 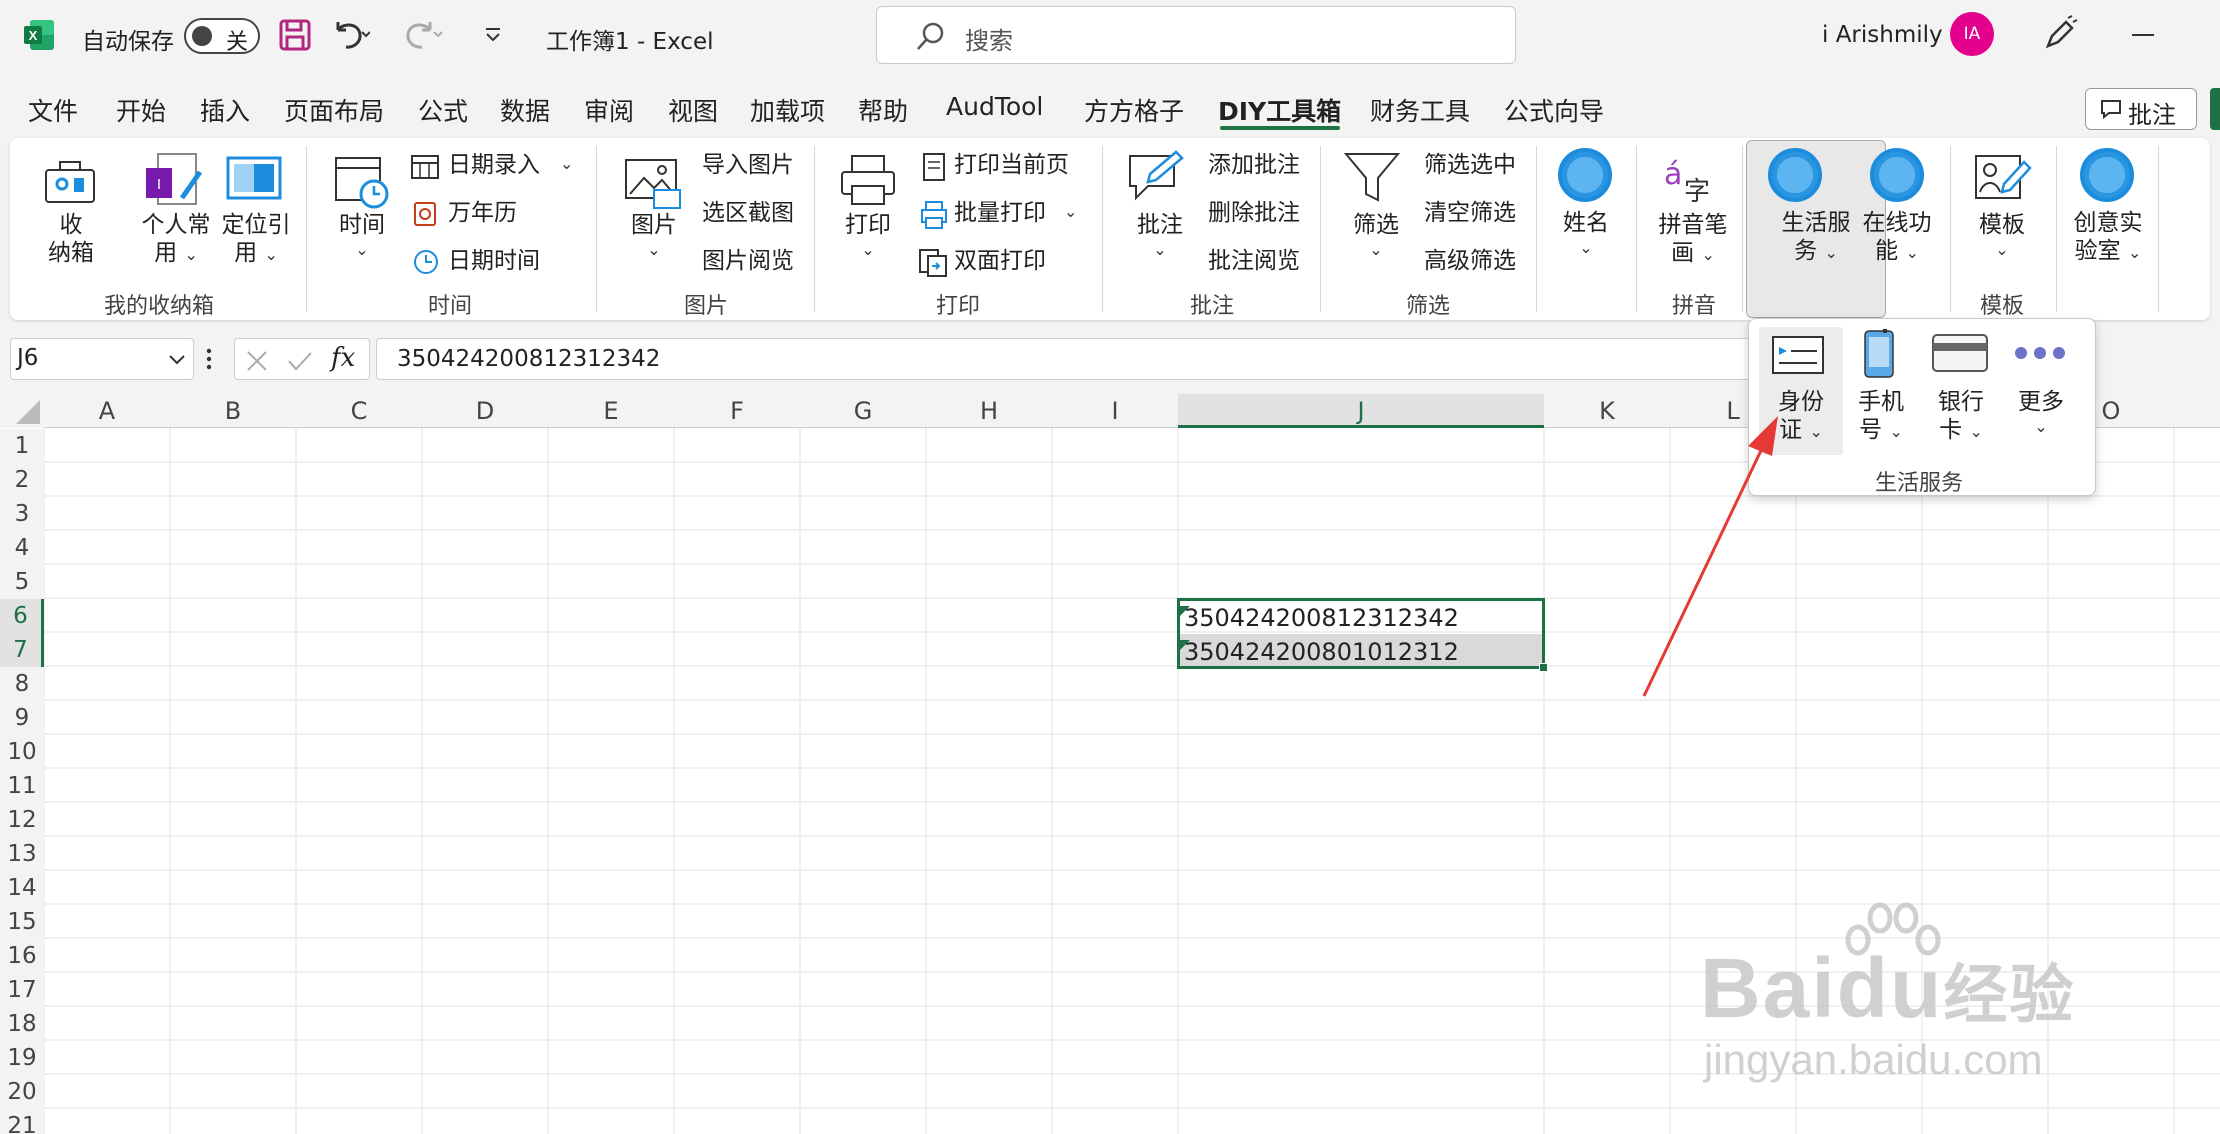 What do you see at coordinates (1470, 166) in the screenshot?
I see `filter-selected-button: 筛选选中` at bounding box center [1470, 166].